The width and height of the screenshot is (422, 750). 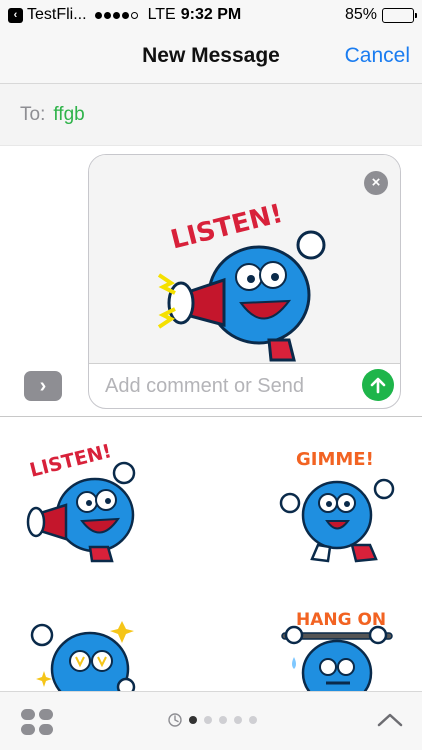 I want to click on cancel-button: Cancel, so click(x=377, y=56).